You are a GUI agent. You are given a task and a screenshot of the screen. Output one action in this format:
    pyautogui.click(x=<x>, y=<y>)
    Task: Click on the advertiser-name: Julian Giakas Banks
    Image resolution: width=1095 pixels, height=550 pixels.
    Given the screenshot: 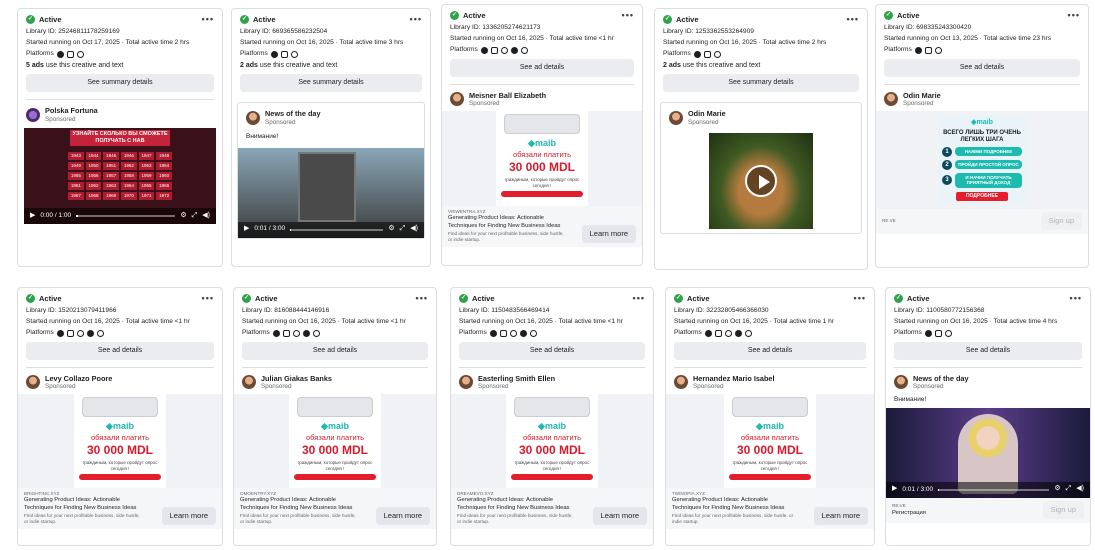 What is the action you would take?
    pyautogui.click(x=296, y=378)
    